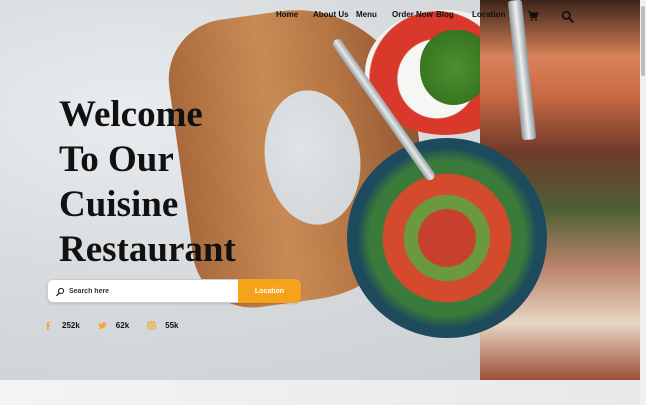  Describe the element at coordinates (172, 325) in the screenshot. I see `instagram-count: 55k` at that location.